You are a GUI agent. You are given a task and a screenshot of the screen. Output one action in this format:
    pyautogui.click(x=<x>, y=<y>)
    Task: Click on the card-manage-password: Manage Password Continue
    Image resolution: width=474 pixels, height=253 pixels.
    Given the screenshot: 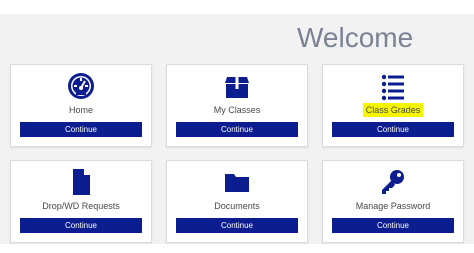 What is the action you would take?
    pyautogui.click(x=393, y=201)
    